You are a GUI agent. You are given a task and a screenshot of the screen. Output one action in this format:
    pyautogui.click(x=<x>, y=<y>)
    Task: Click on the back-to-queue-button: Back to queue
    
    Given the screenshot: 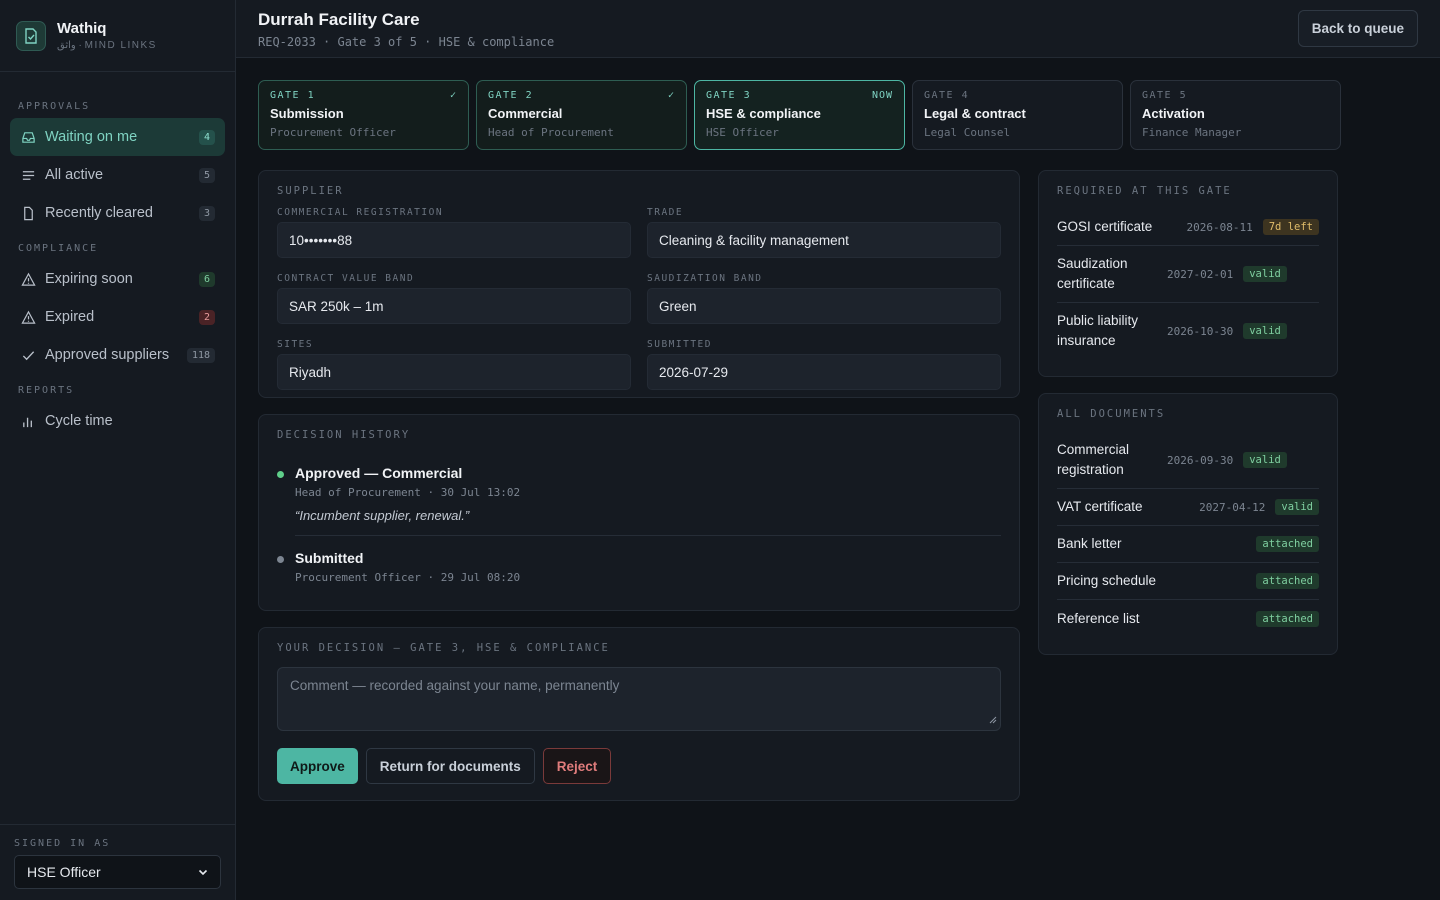 What is the action you would take?
    pyautogui.click(x=1357, y=28)
    